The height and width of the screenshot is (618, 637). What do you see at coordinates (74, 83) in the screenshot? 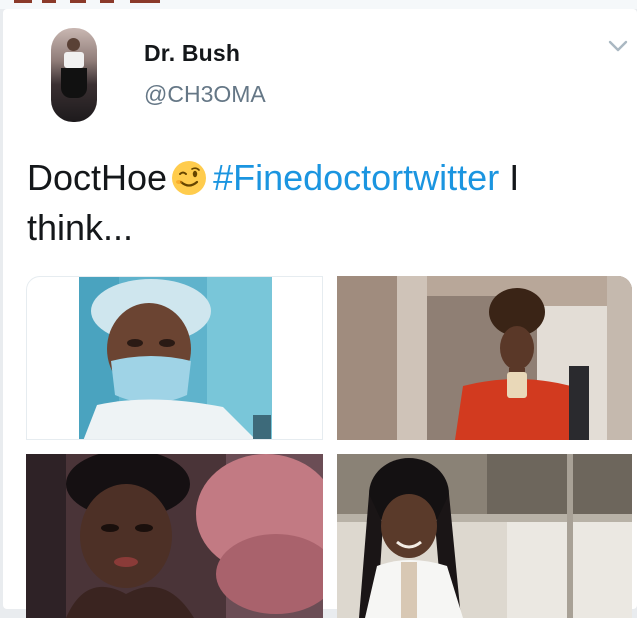
I see `avatar-figure-skirt` at bounding box center [74, 83].